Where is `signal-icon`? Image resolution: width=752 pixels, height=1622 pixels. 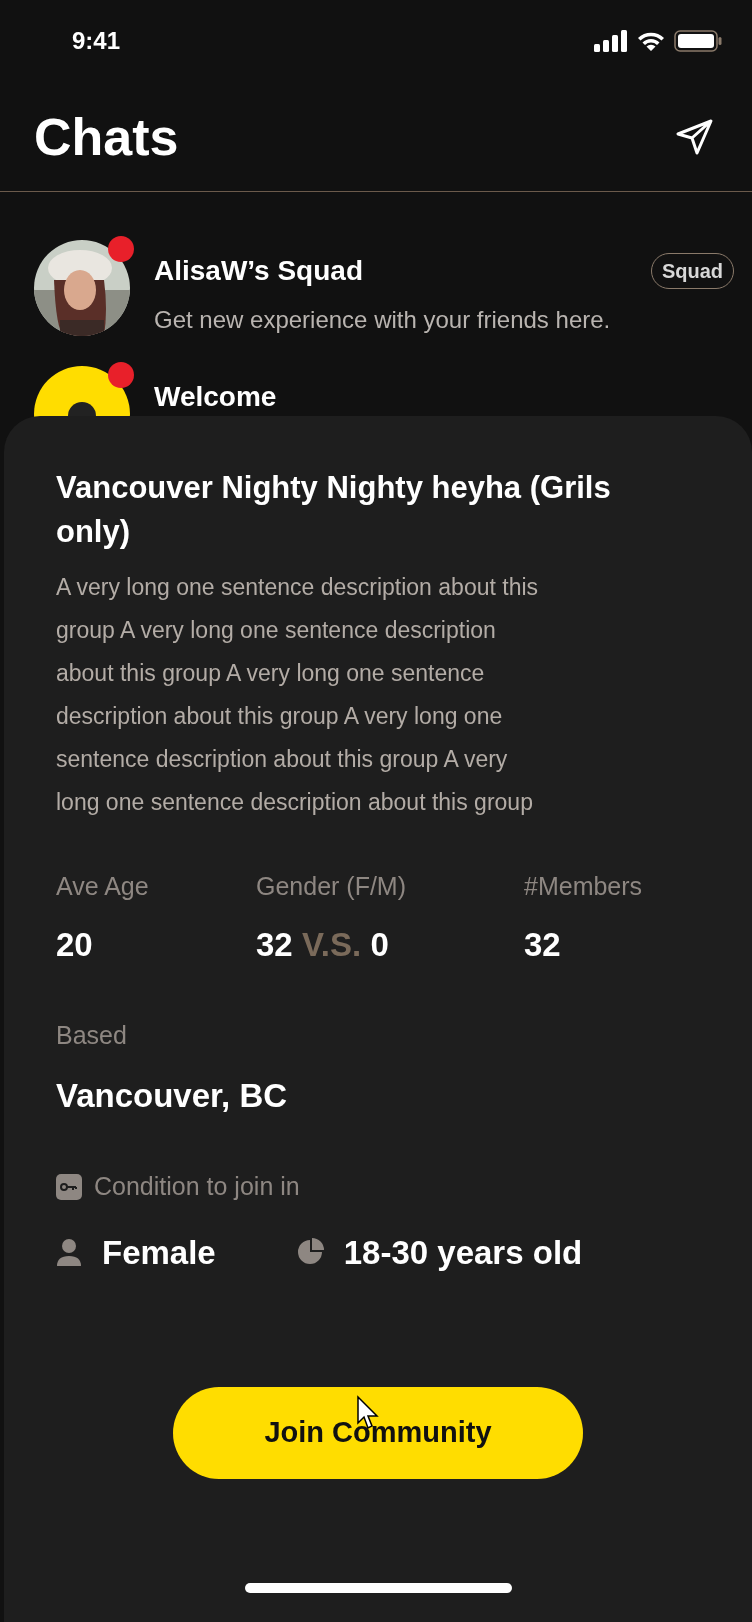
signal-icon is located at coordinates (611, 41).